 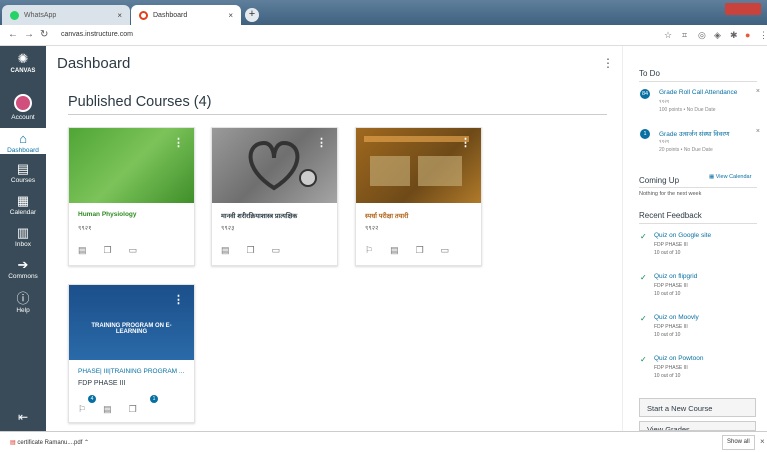 What do you see at coordinates (743, 9) in the screenshot?
I see `window-controls` at bounding box center [743, 9].